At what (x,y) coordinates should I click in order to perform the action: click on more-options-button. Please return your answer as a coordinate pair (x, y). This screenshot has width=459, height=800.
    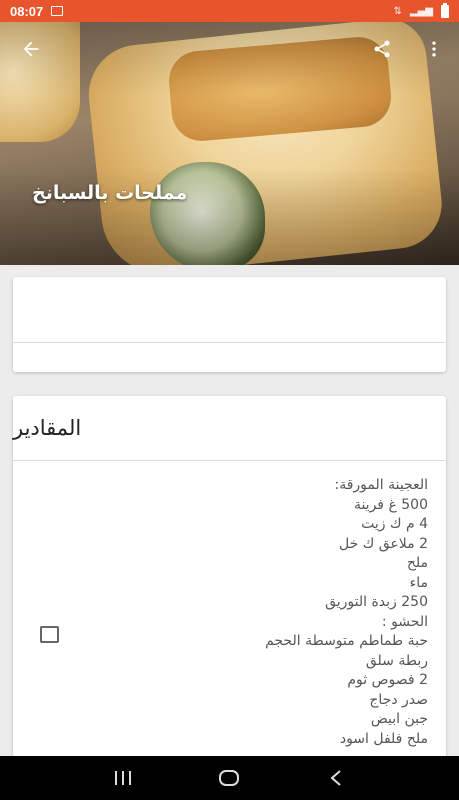
    Looking at the image, I should click on (434, 49).